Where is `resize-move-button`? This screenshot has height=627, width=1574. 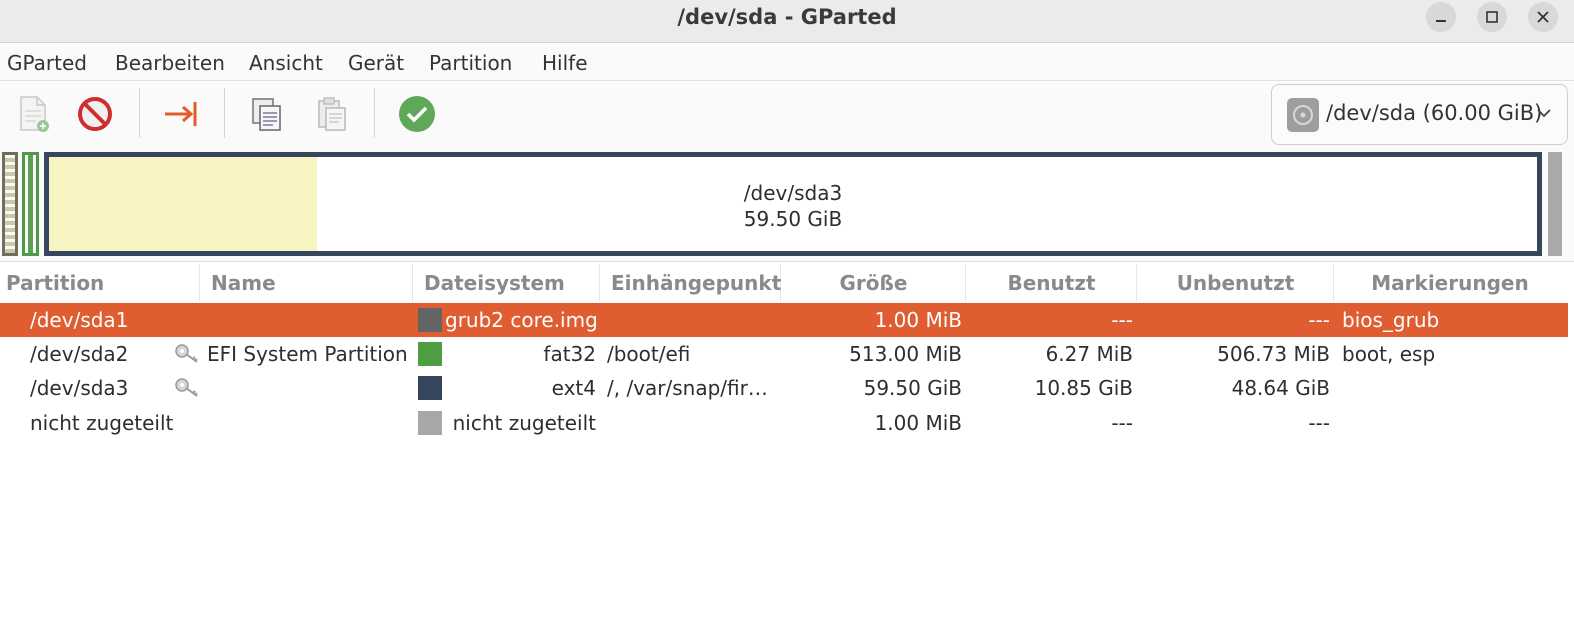 resize-move-button is located at coordinates (181, 114).